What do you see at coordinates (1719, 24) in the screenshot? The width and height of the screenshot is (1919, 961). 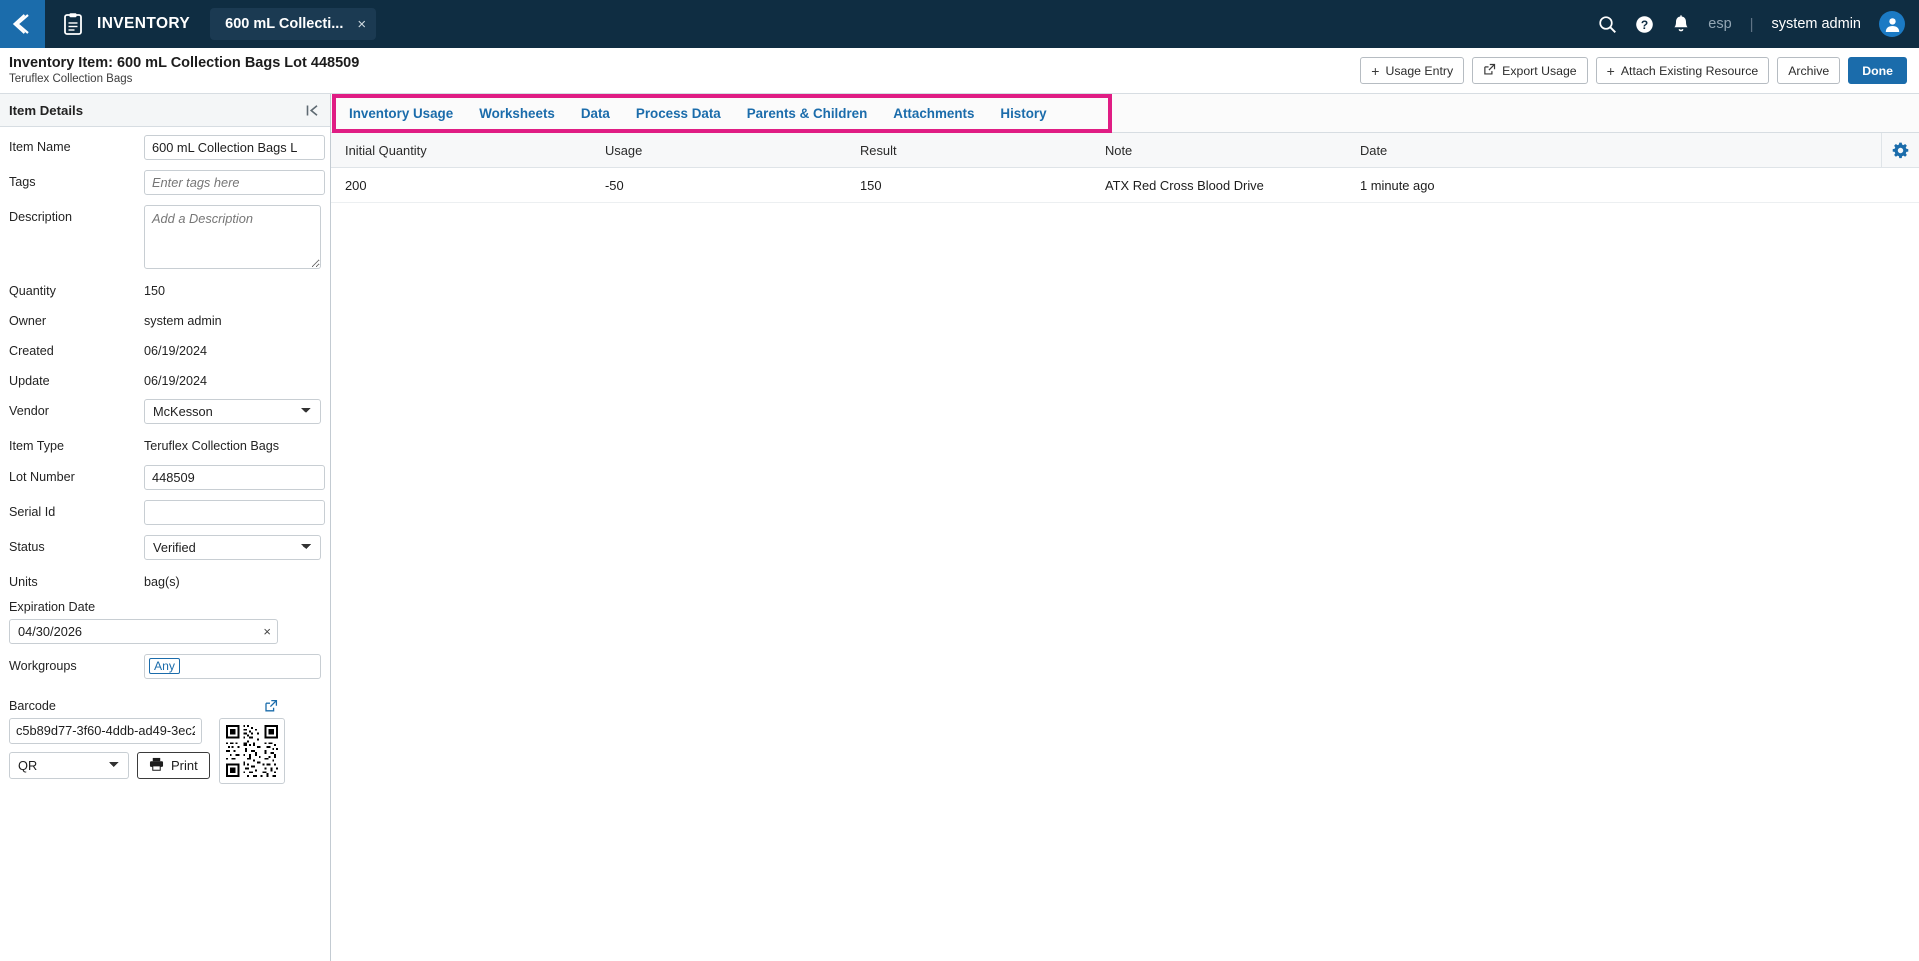 I see `language-selector: esp` at bounding box center [1719, 24].